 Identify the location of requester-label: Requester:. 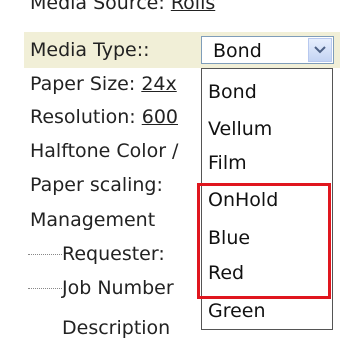
(113, 254).